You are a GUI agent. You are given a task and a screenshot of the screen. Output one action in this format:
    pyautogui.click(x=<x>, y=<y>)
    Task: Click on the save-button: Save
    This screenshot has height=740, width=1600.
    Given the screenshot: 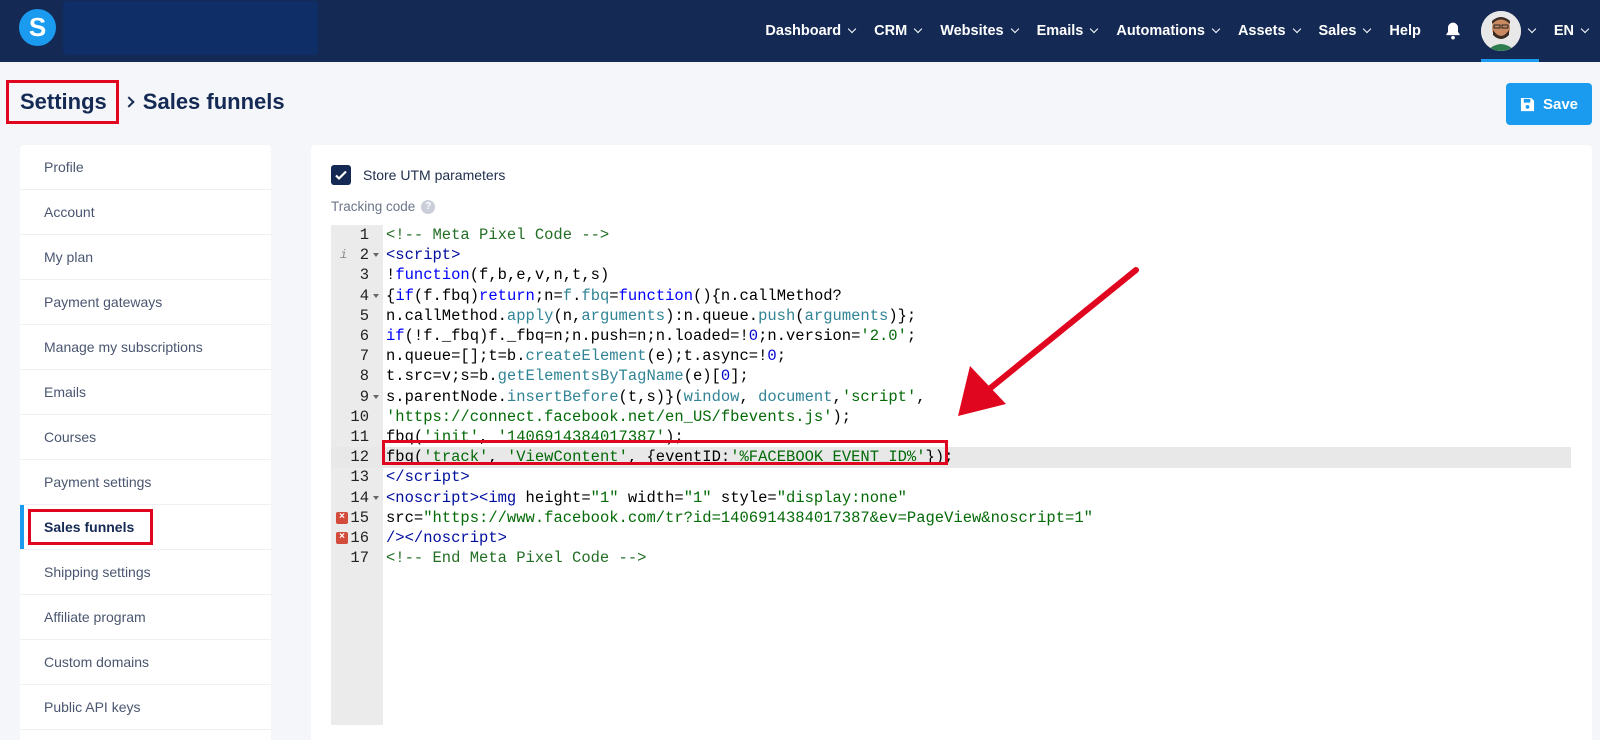 What is the action you would take?
    pyautogui.click(x=1549, y=104)
    